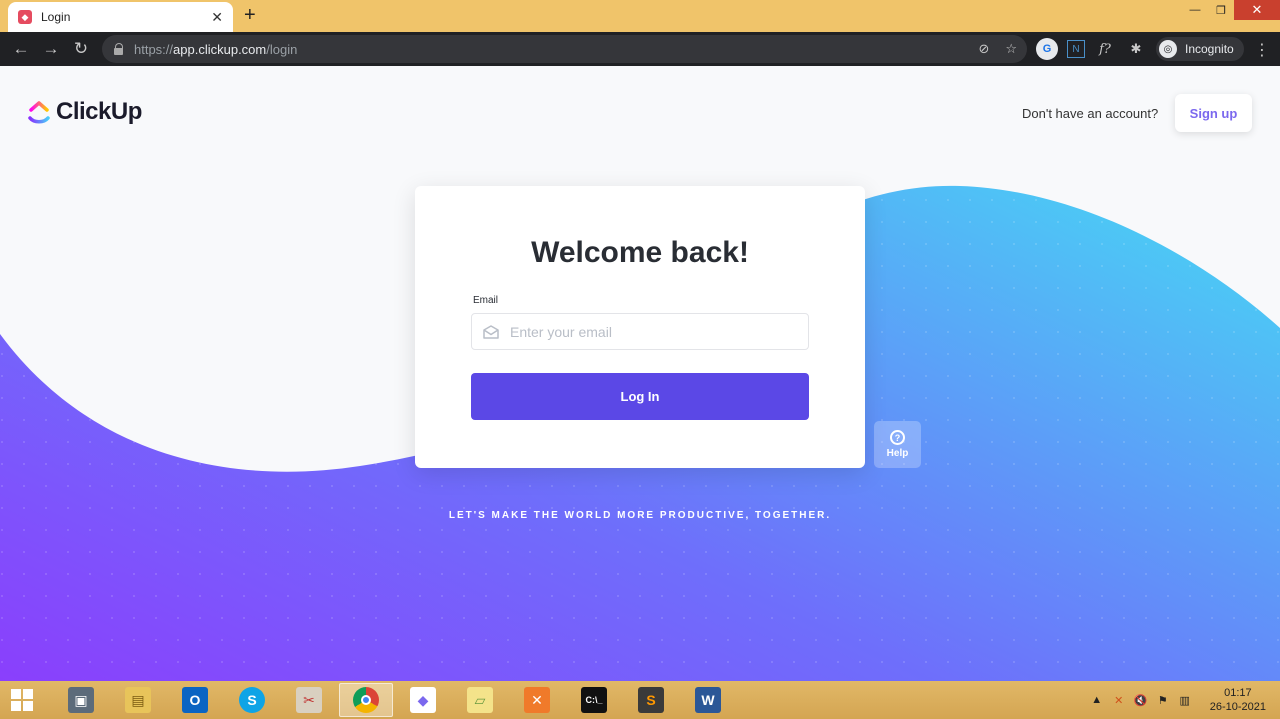 The width and height of the screenshot is (1280, 719). I want to click on system-tray: ▲ ✕ 🔇 ⚑ ▥ 01:17 26-10-2021, so click(1185, 700).